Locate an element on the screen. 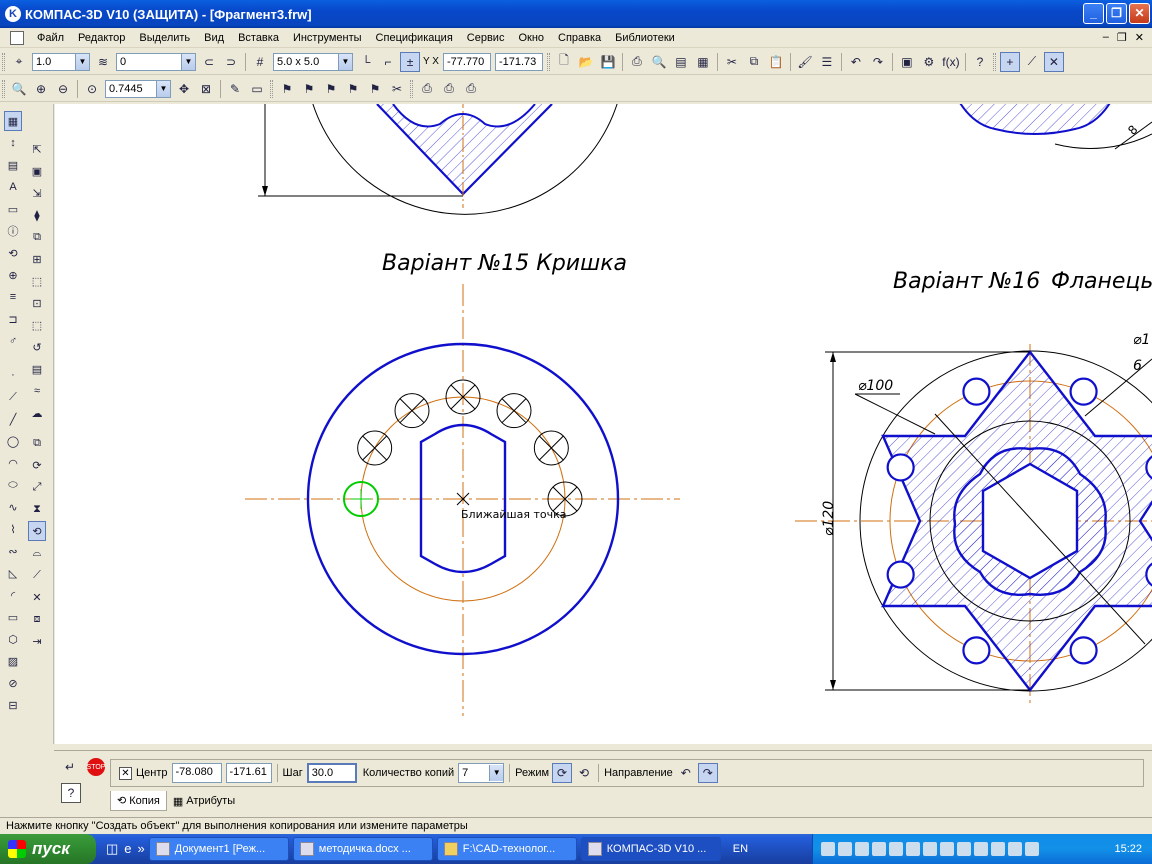  volume-icon is located at coordinates (1032, 849).